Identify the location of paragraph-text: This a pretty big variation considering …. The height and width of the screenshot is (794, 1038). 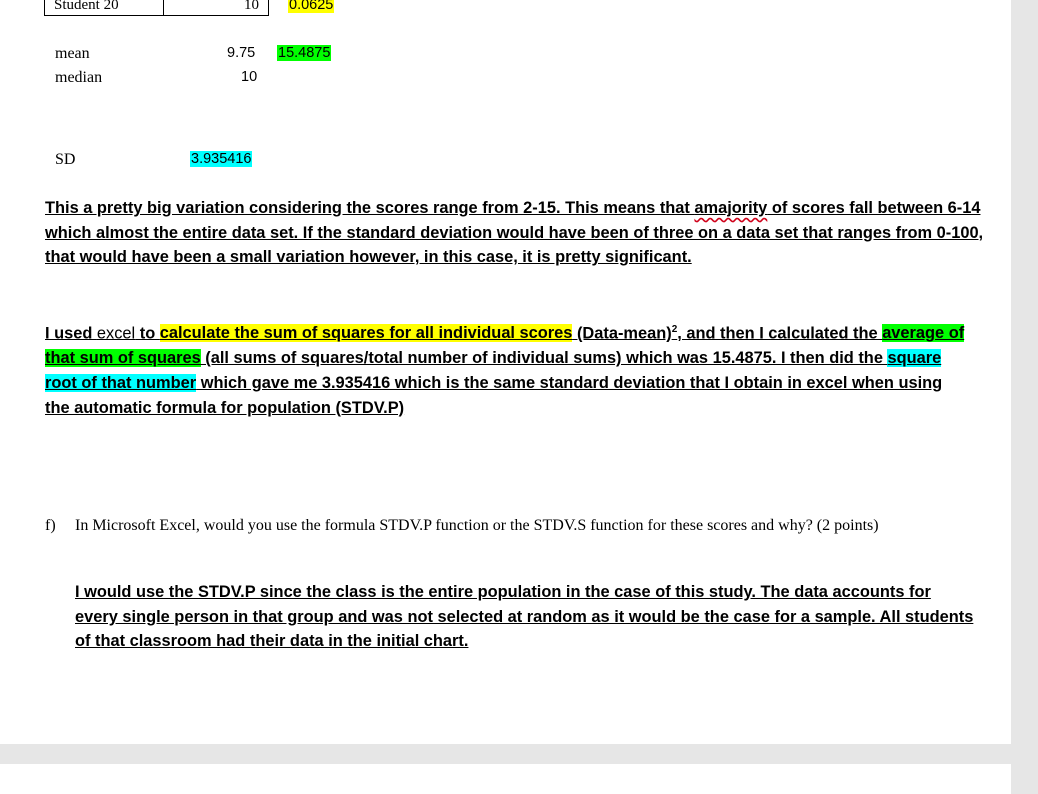
(370, 208).